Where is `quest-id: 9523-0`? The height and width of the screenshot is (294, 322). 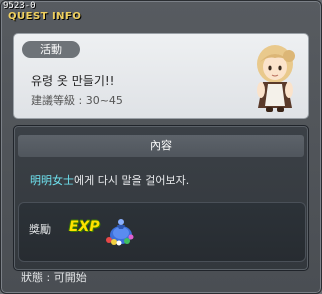
quest-id: 9523-0 is located at coordinates (19, 6).